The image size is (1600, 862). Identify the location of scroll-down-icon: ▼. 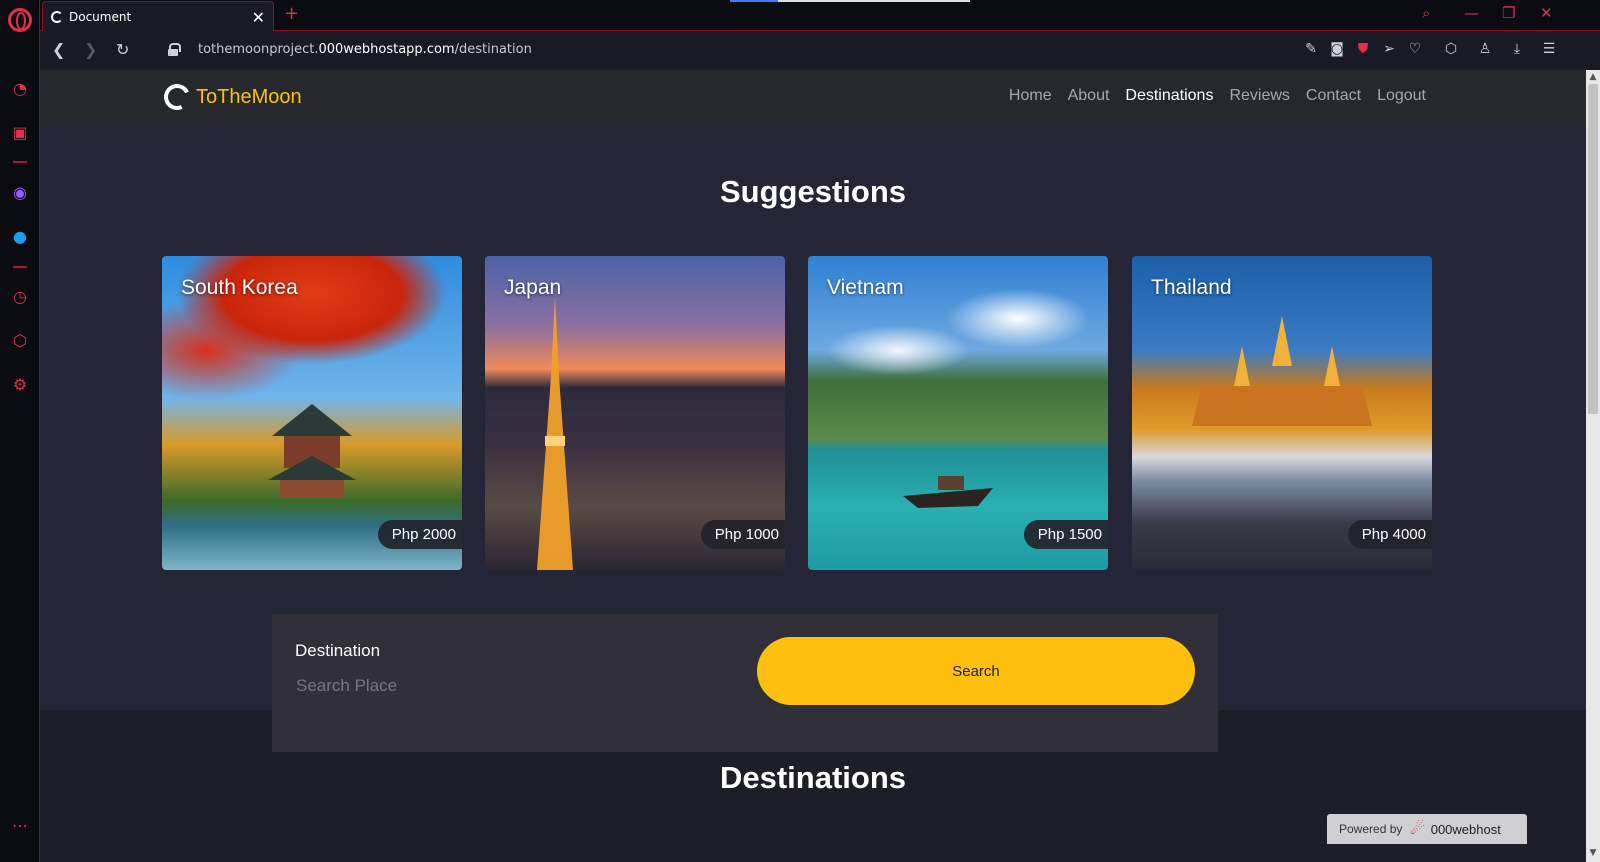
(1593, 853).